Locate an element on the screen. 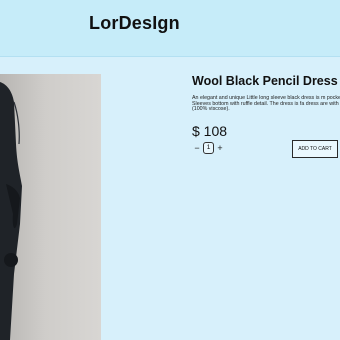 This screenshot has height=340, width=340. model-black-dress-photo is located at coordinates (11, 211).